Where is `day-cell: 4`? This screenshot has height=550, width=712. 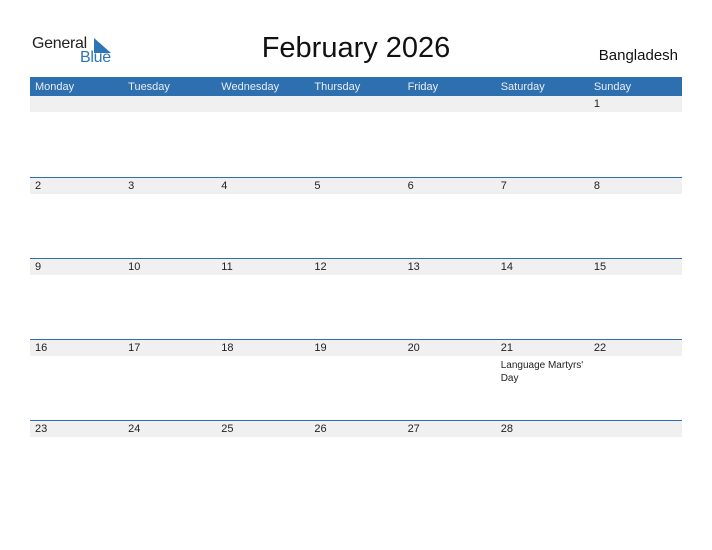
day-cell: 4 is located at coordinates (263, 218).